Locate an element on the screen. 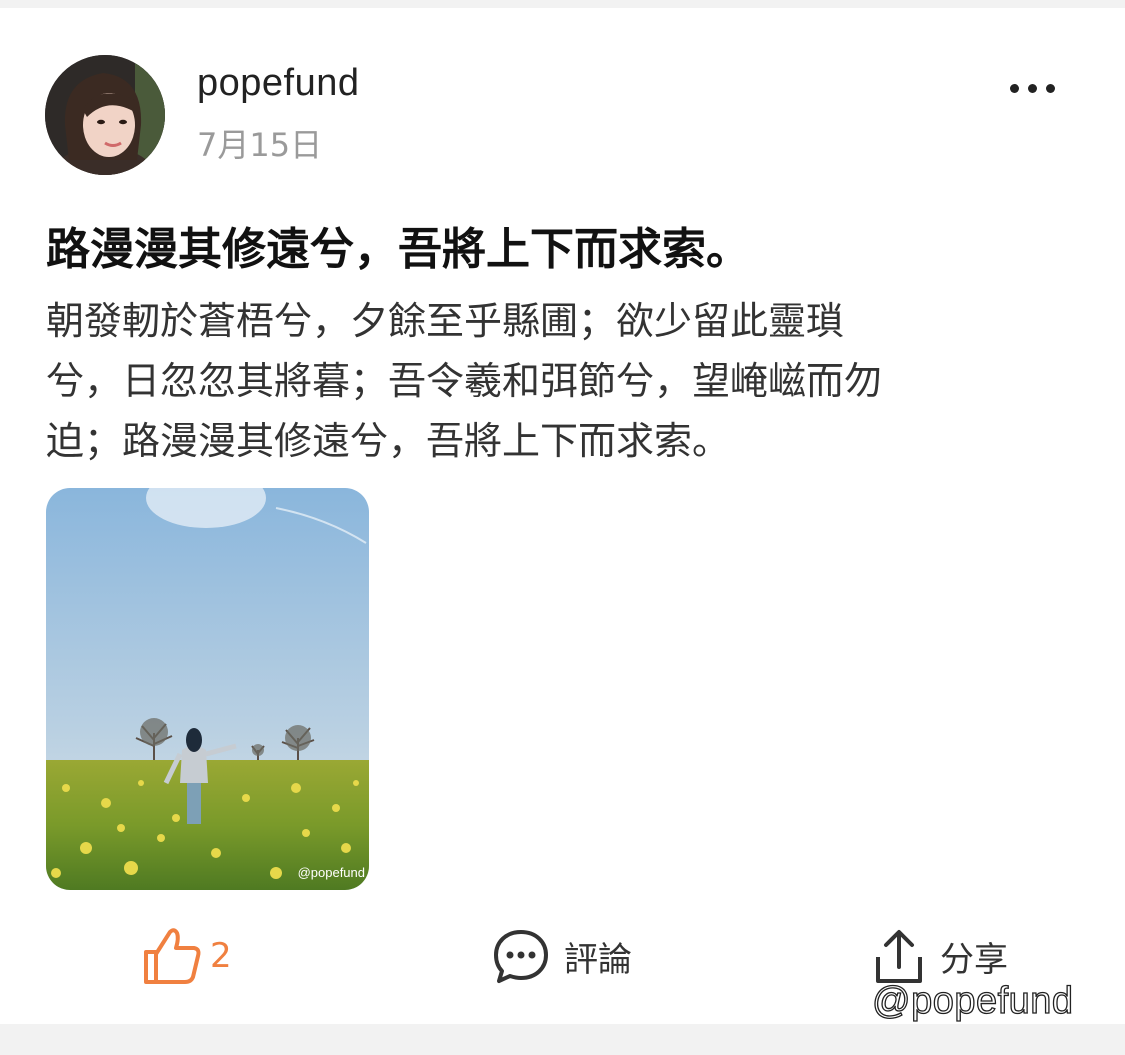  avatar is located at coordinates (105, 115).